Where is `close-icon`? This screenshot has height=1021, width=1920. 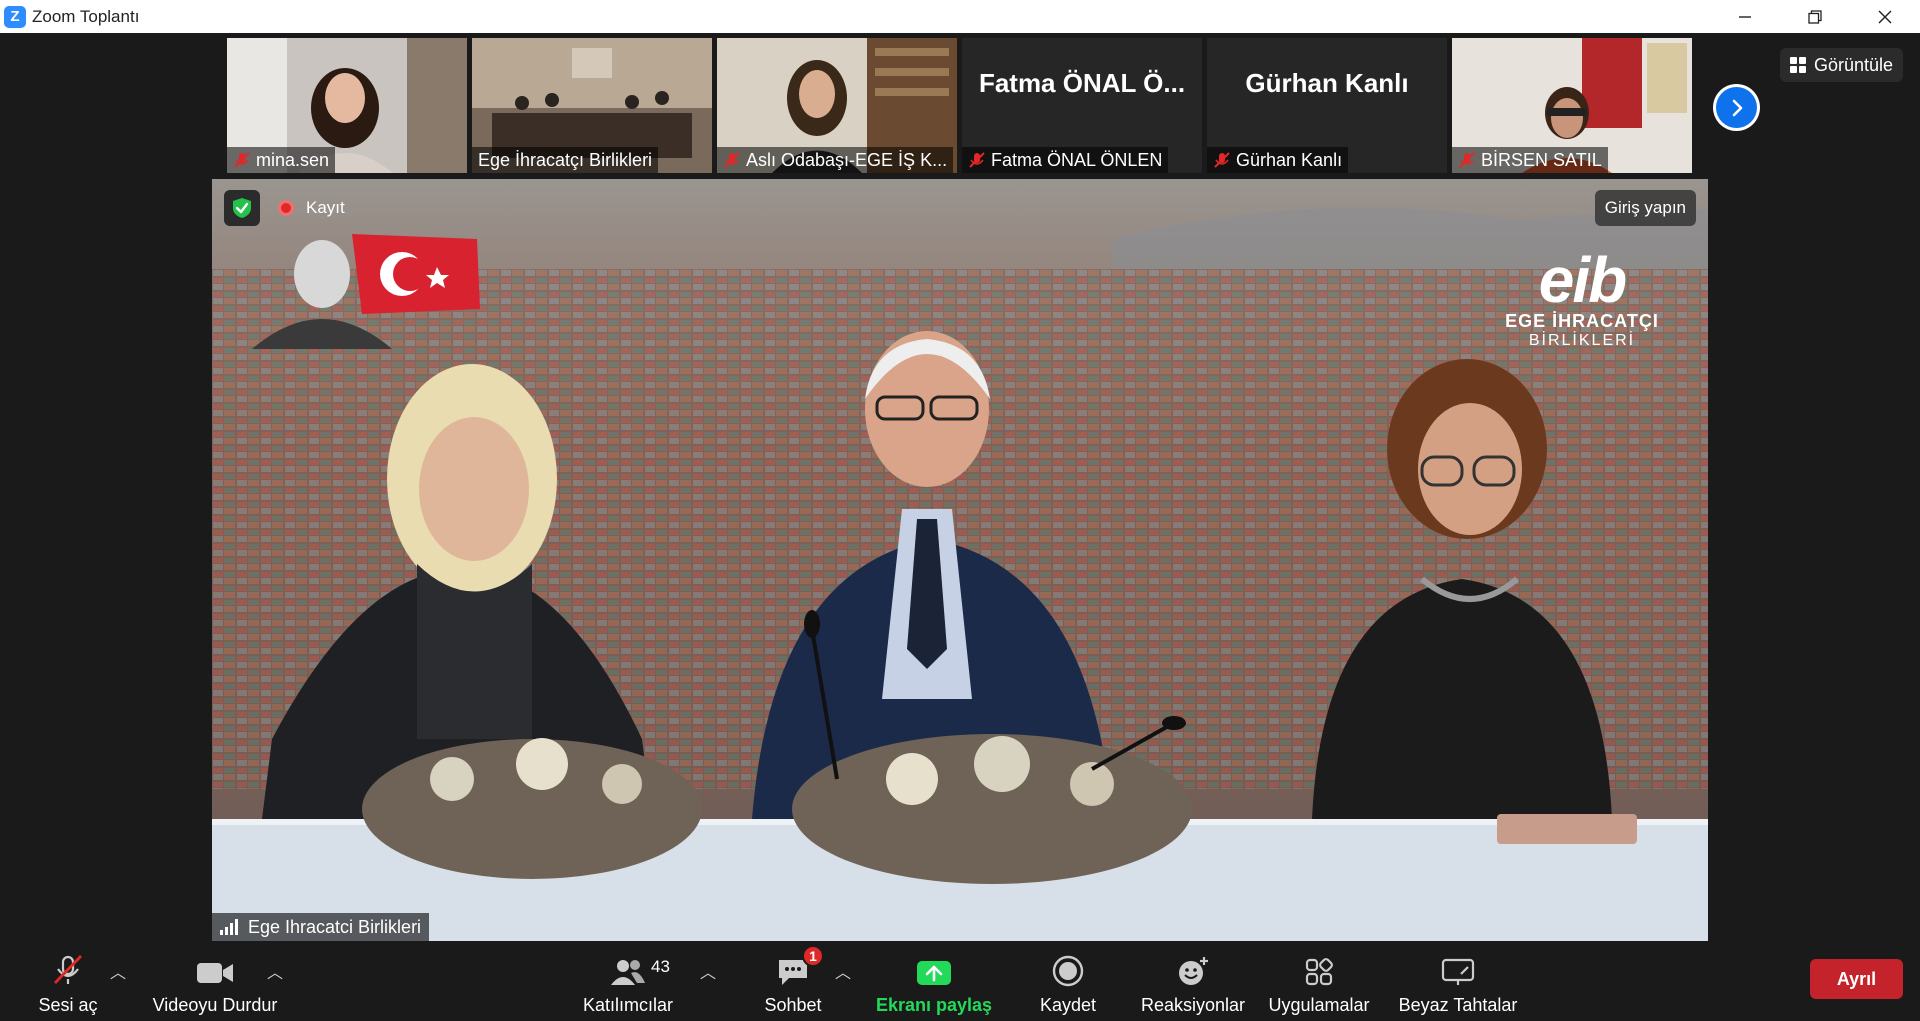
close-icon is located at coordinates (1885, 16).